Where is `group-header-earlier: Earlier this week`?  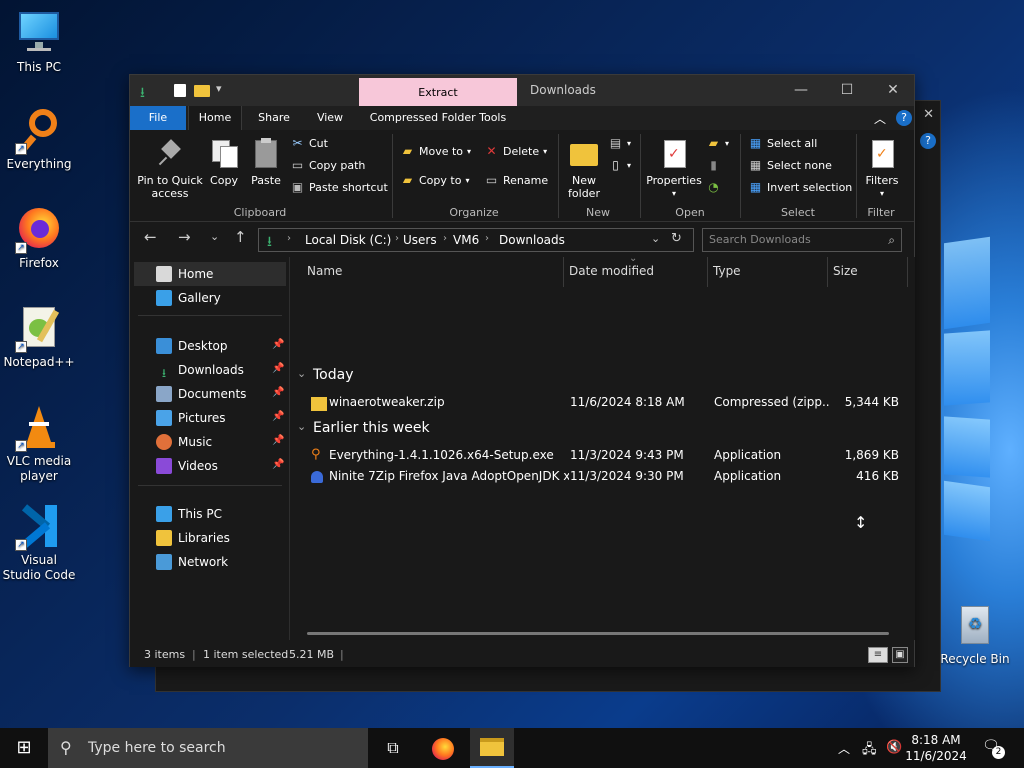 group-header-earlier: Earlier this week is located at coordinates (371, 428).